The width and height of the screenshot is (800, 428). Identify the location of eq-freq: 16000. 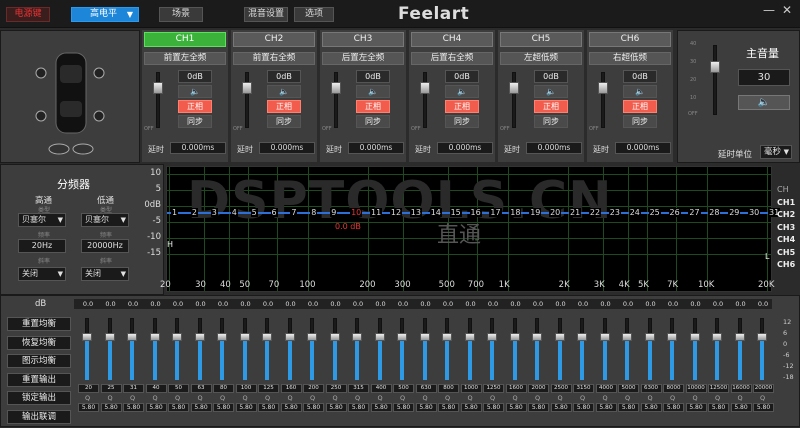
(741, 388).